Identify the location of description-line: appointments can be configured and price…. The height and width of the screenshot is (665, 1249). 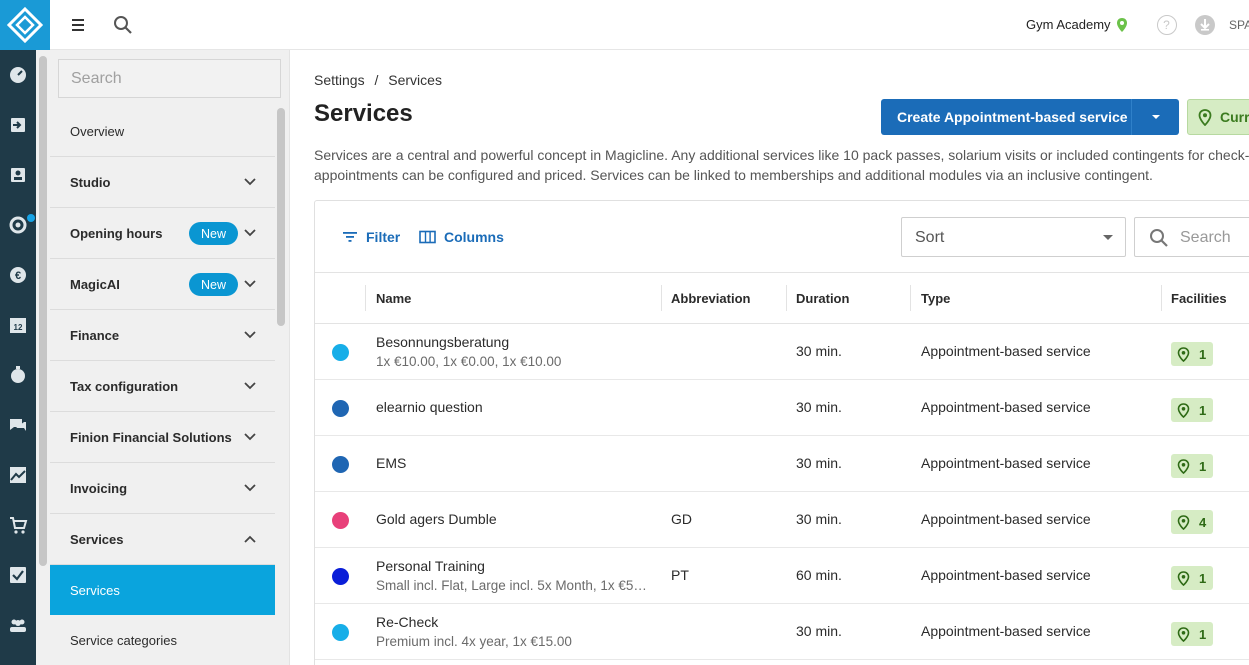
(733, 175).